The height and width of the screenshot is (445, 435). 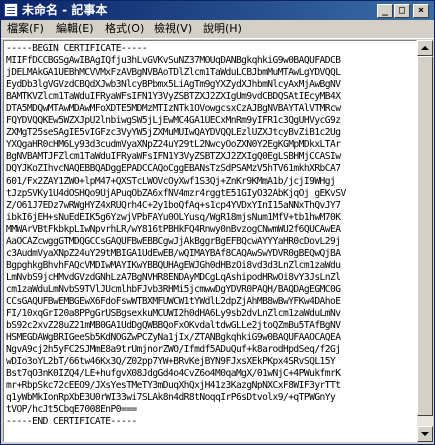 What do you see at coordinates (385, 11) in the screenshot?
I see `minimize-button: _` at bounding box center [385, 11].